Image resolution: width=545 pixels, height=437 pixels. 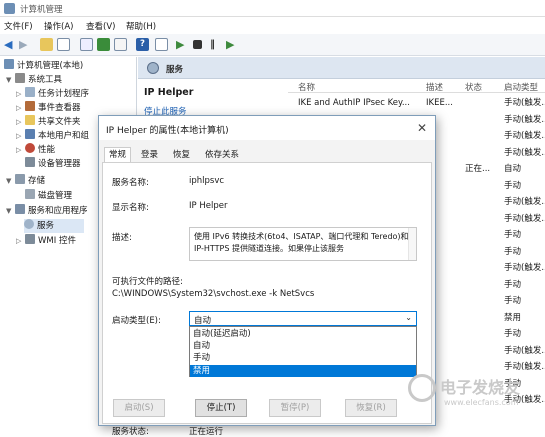 What do you see at coordinates (30, 148) in the screenshot?
I see `performance-icon` at bounding box center [30, 148].